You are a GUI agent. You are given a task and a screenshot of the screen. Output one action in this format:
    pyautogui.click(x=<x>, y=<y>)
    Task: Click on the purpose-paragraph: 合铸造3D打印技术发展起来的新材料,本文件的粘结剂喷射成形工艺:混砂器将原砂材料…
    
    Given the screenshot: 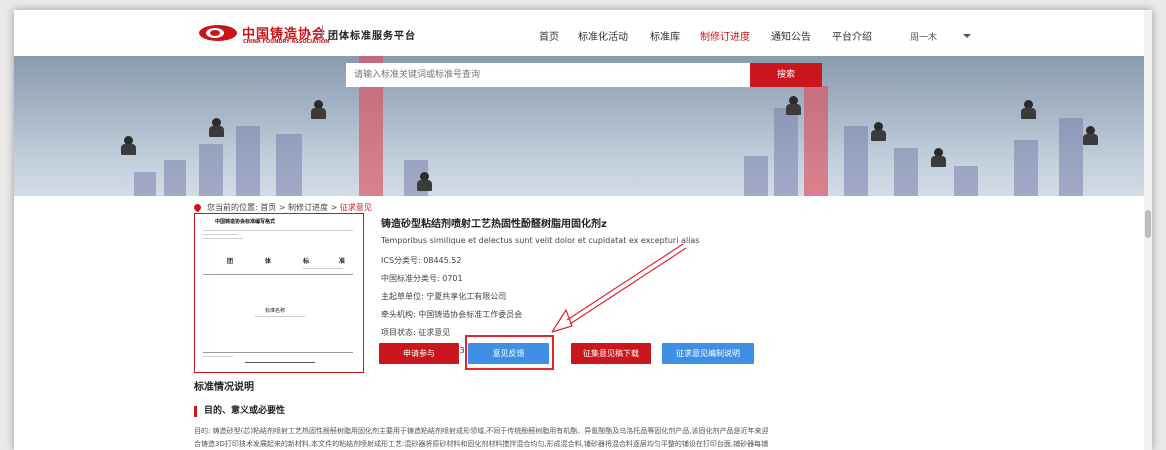 What is the action you would take?
    pyautogui.click(x=481, y=444)
    